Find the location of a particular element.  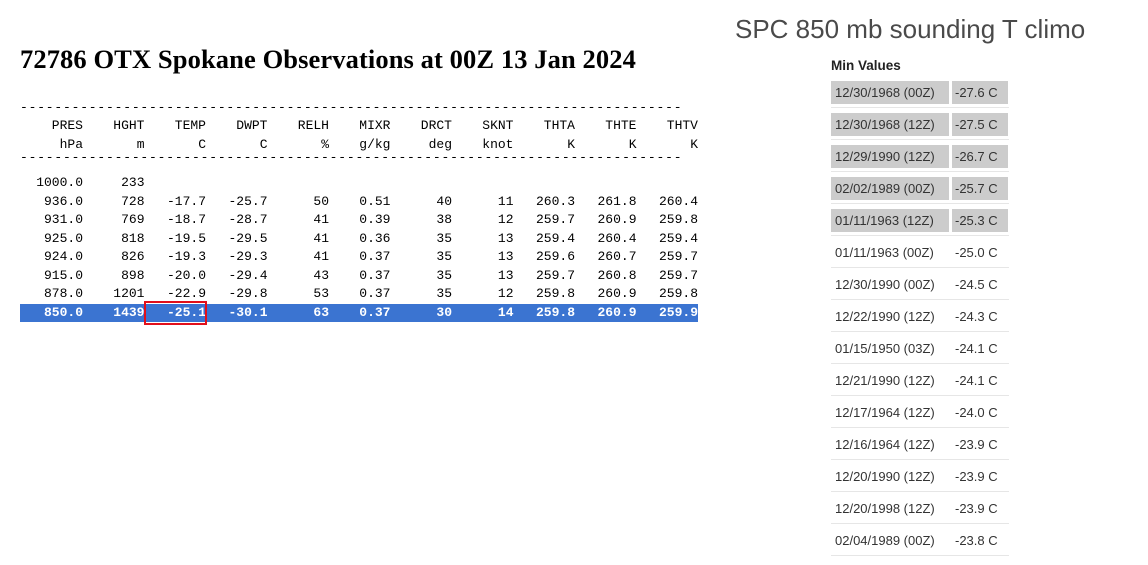

min-value-row: 01/15/1950 (03Z) -24.1 C is located at coordinates (920, 349).